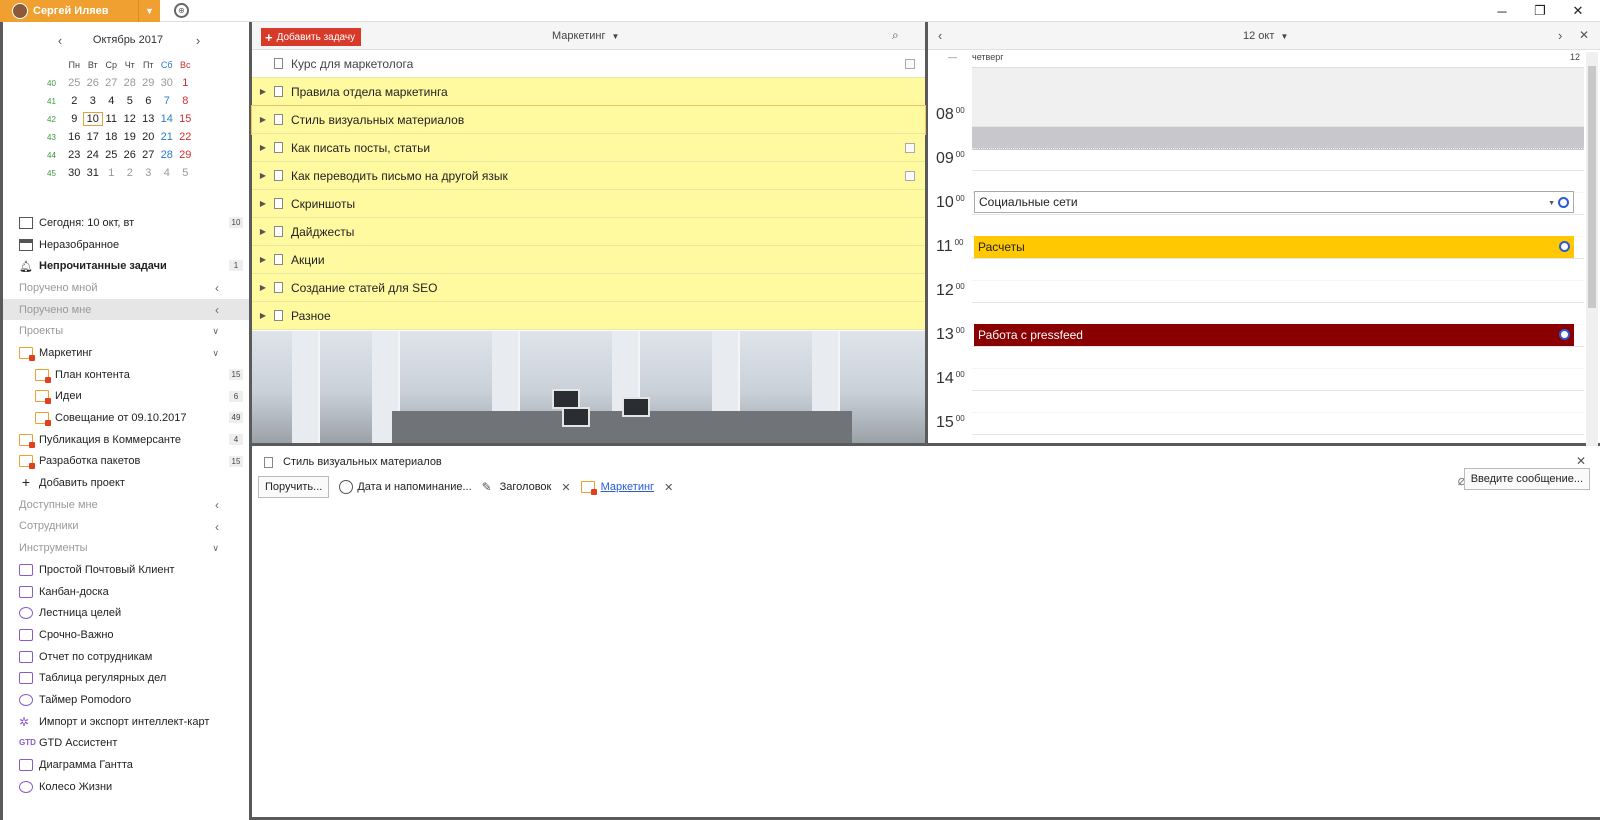 The image size is (1600, 820). Describe the element at coordinates (130, 119) in the screenshot. I see `calendar-day: 12` at that location.